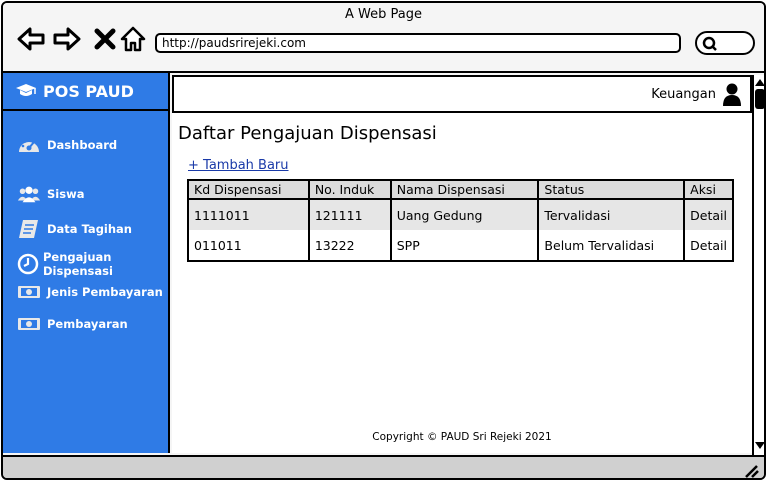  What do you see at coordinates (89, 229) in the screenshot?
I see `sidebar-item-label: Data Tagihan` at bounding box center [89, 229].